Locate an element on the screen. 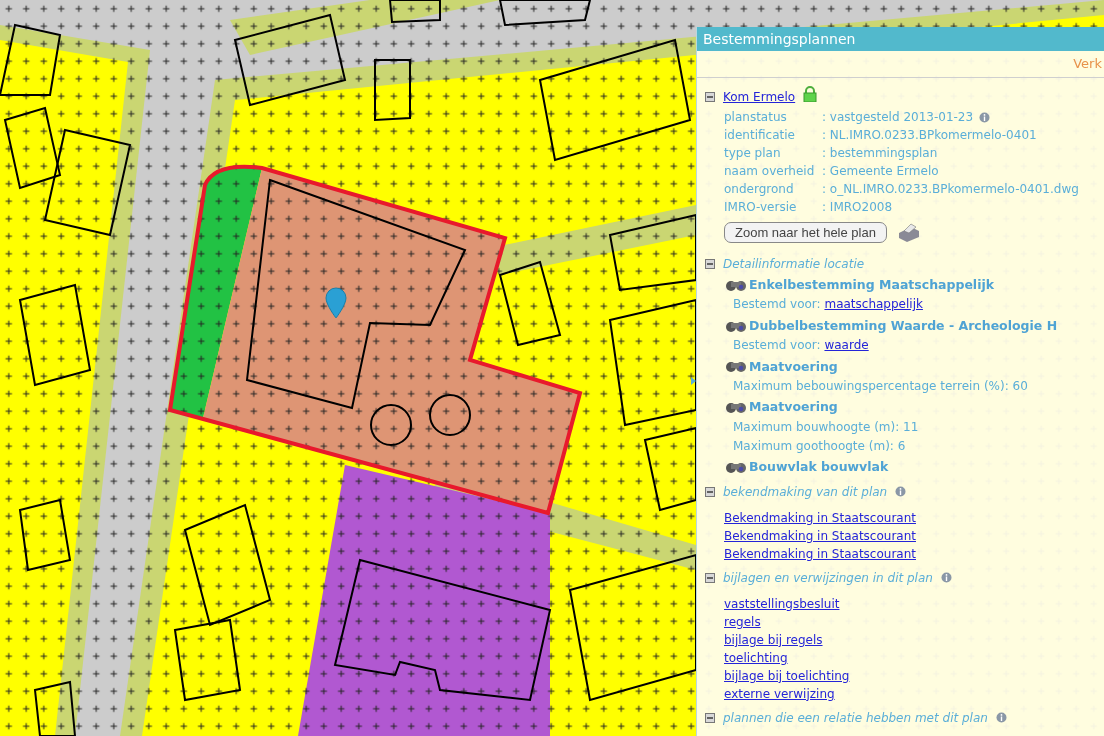  collapse-arrow-icon is located at coordinates (693, 381).